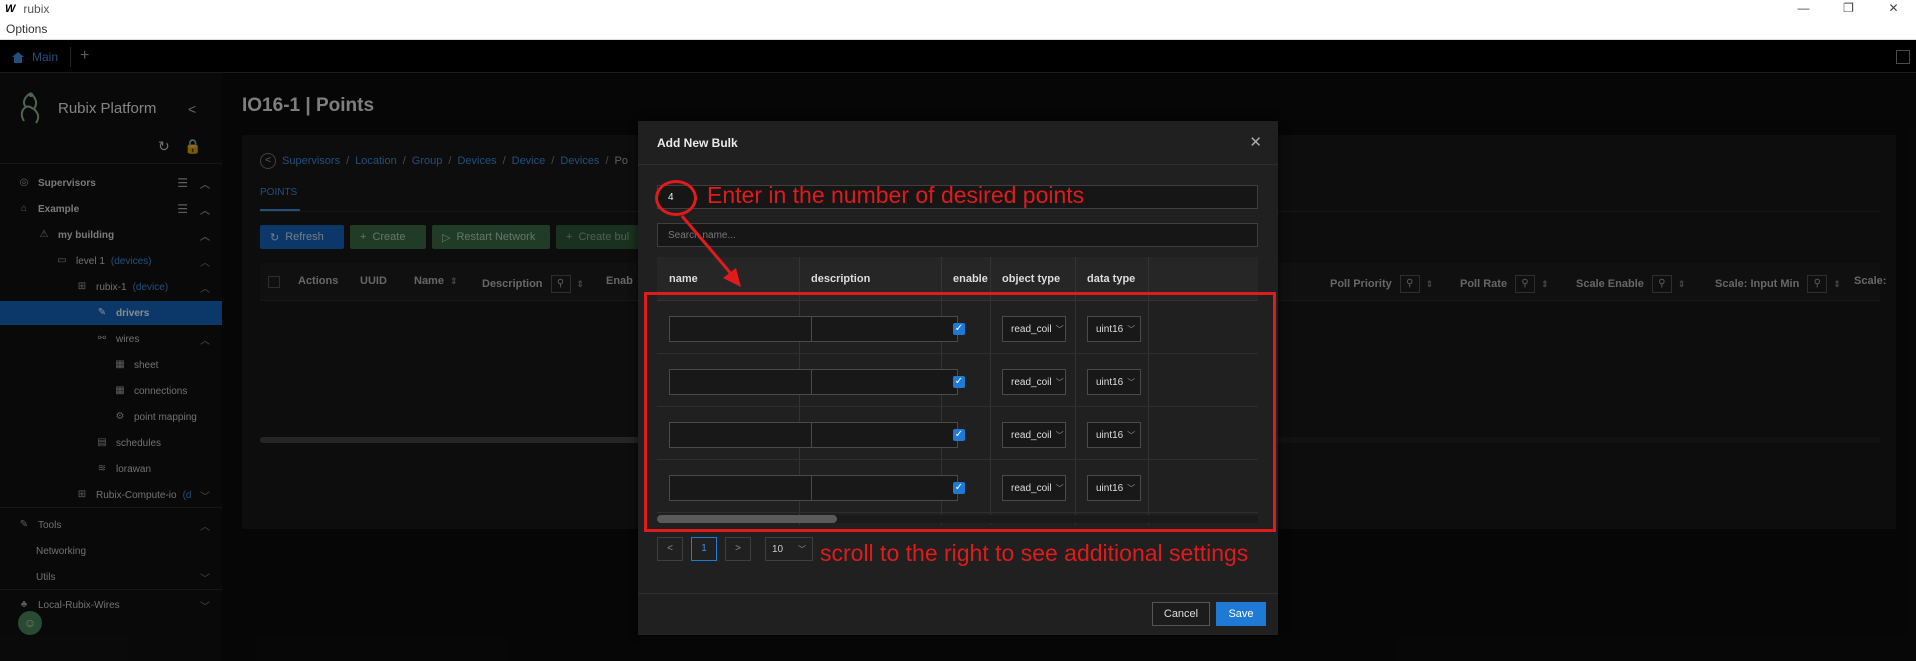 Image resolution: width=1916 pixels, height=661 pixels. I want to click on window-title: rubix, so click(36, 9).